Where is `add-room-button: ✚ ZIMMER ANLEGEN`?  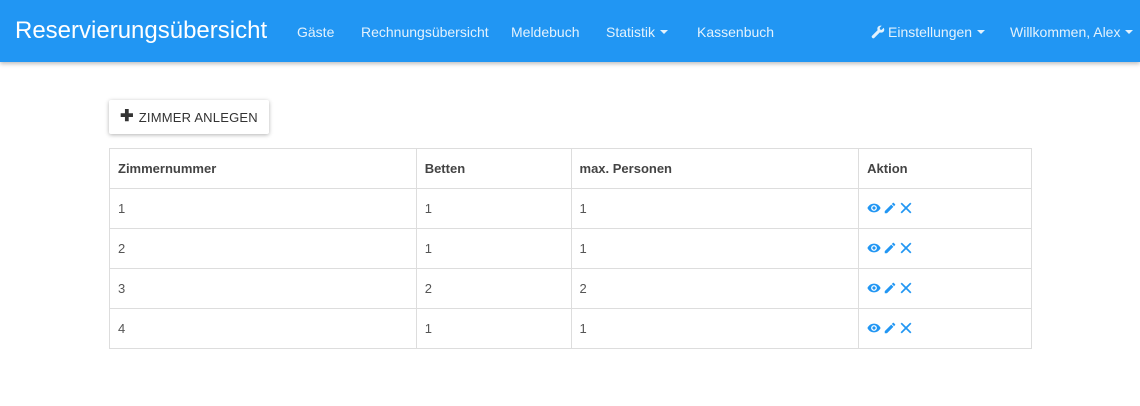
add-room-button: ✚ ZIMMER ANLEGEN is located at coordinates (189, 117).